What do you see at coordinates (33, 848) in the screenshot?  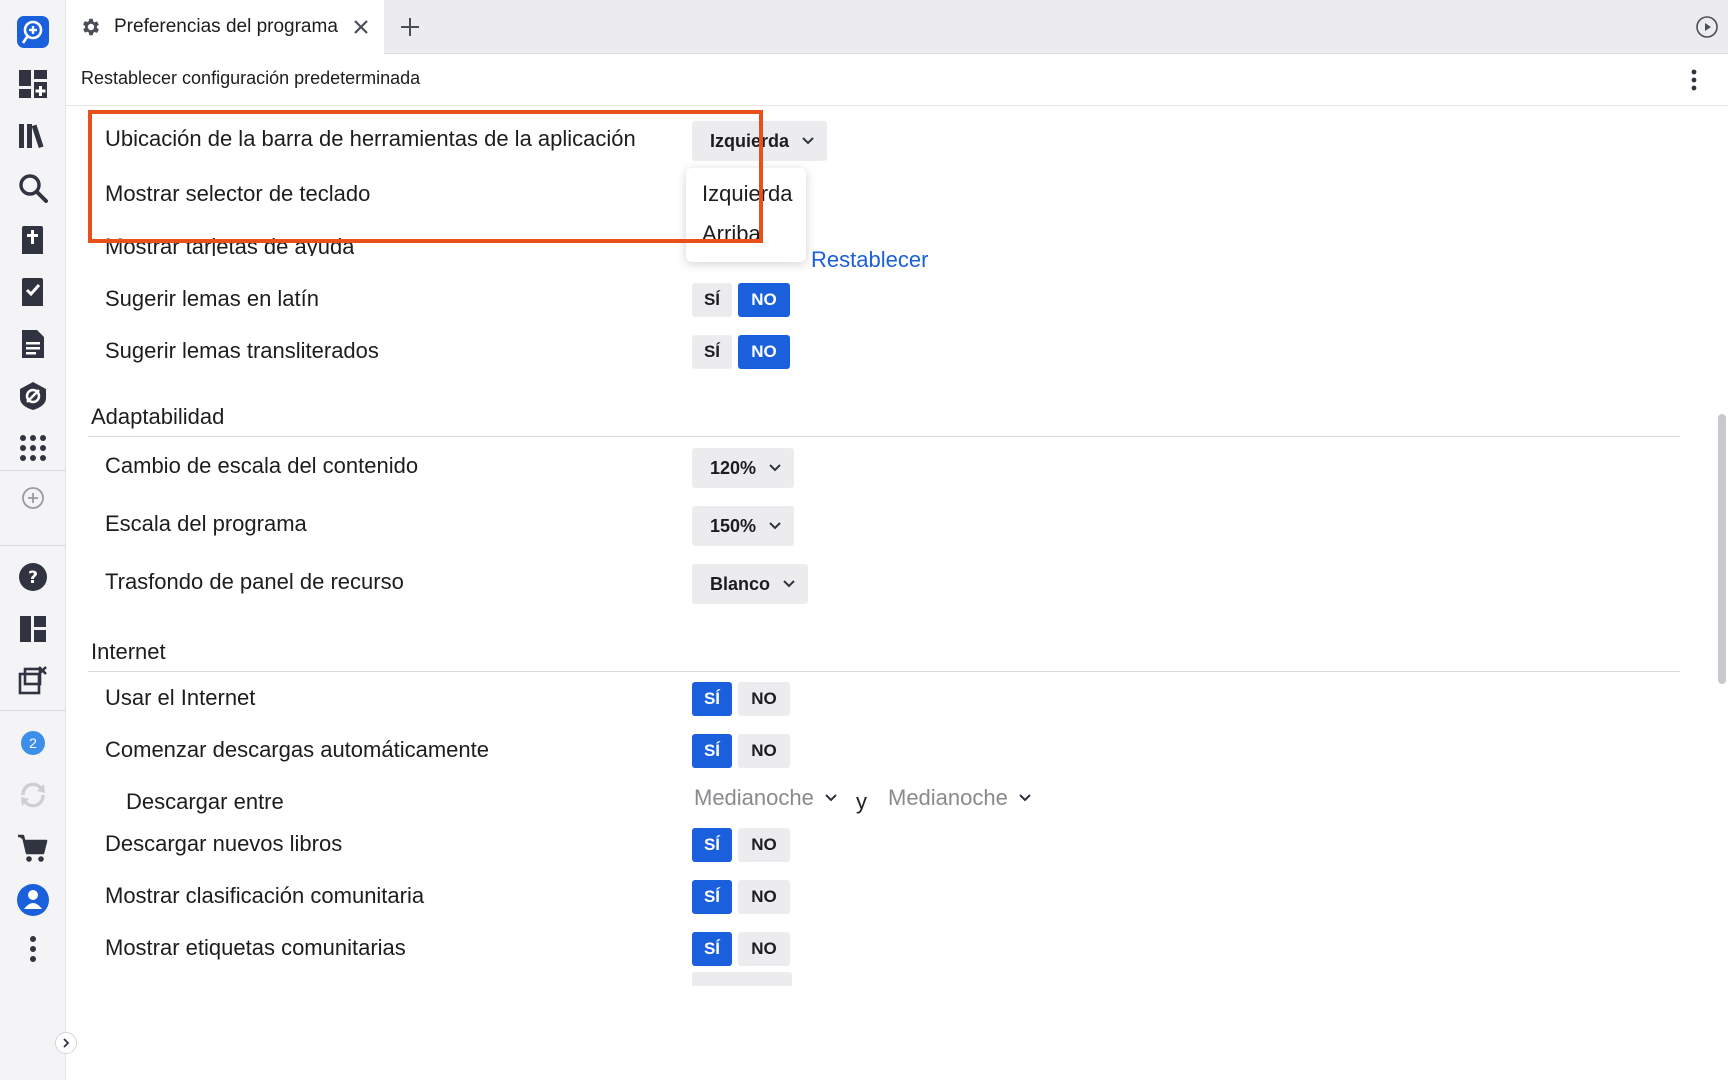 I see `cart-icon` at bounding box center [33, 848].